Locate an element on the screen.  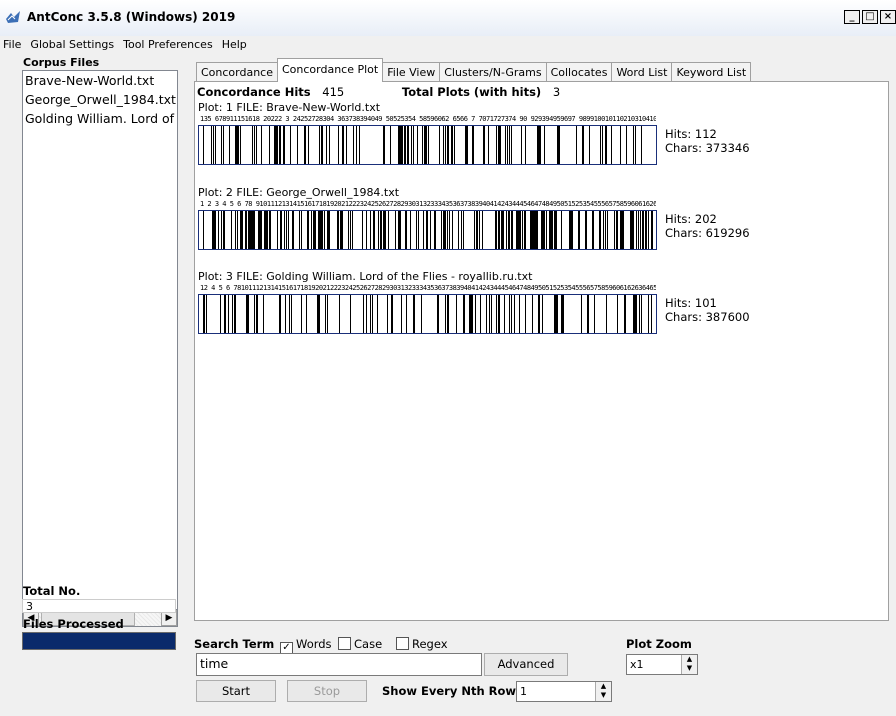
case-label: Case is located at coordinates (368, 644).